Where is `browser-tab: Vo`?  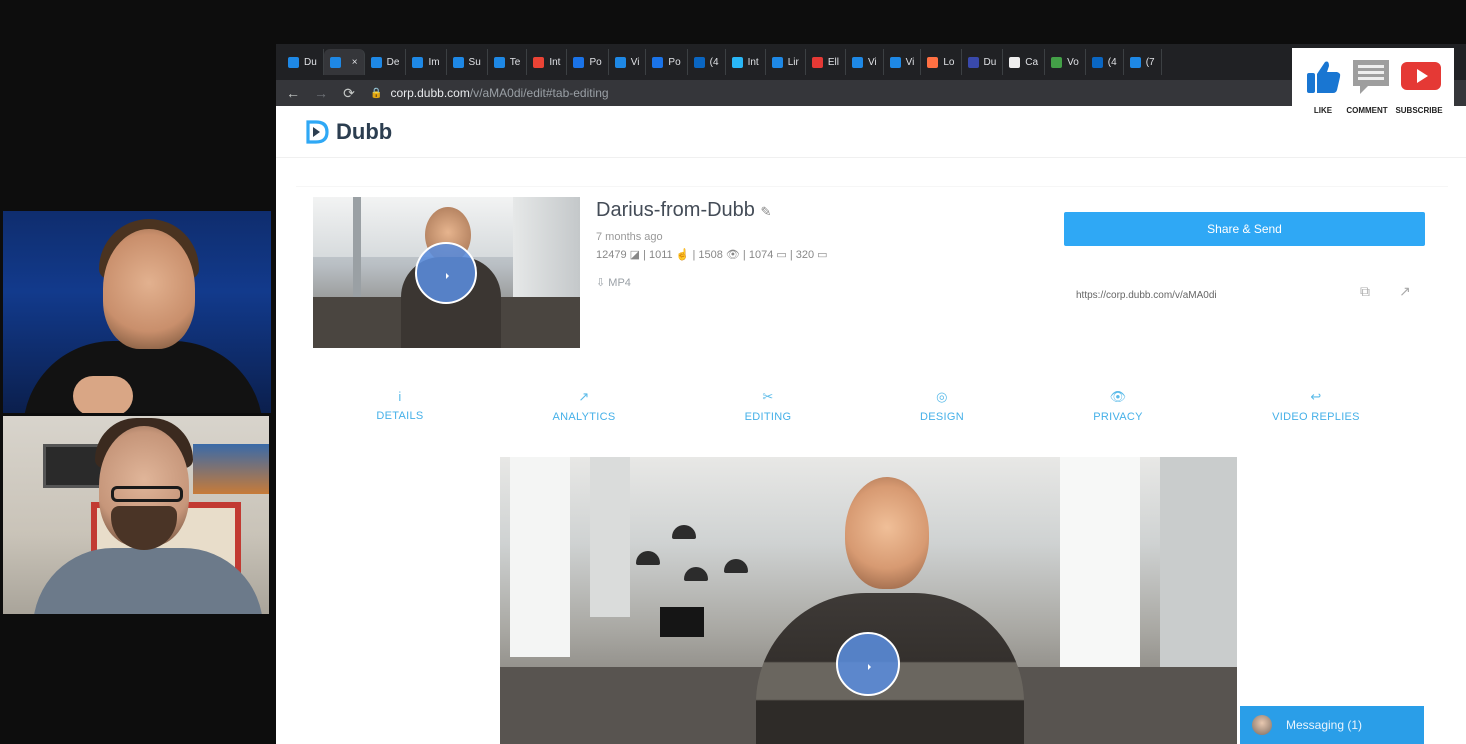
browser-tab: Vo is located at coordinates (1065, 62).